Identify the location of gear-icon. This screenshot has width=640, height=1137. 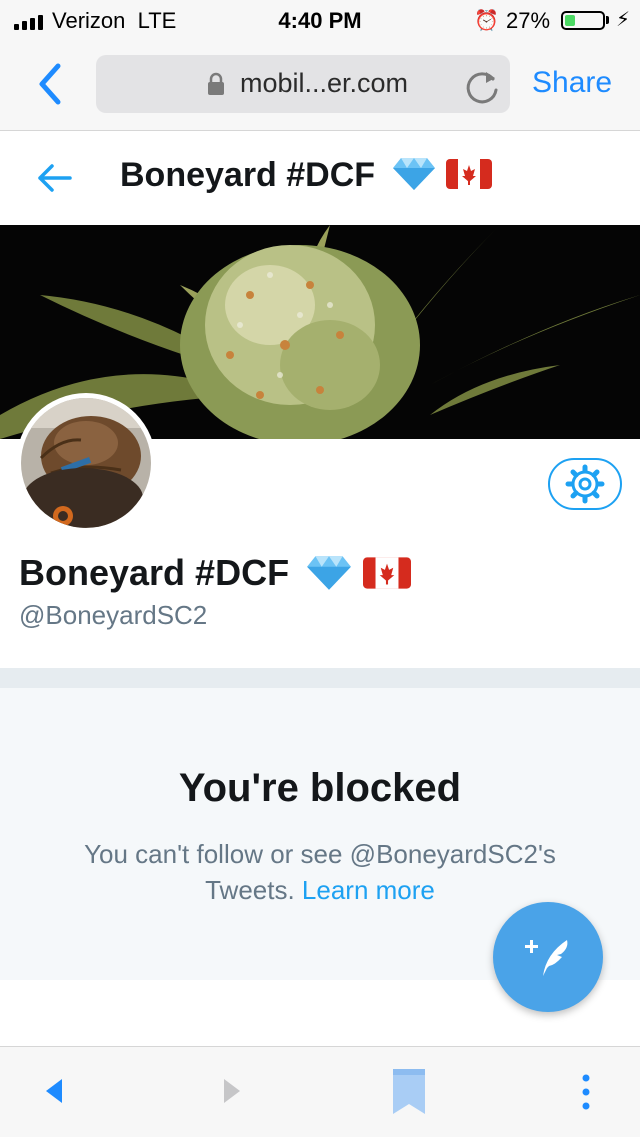
(585, 484).